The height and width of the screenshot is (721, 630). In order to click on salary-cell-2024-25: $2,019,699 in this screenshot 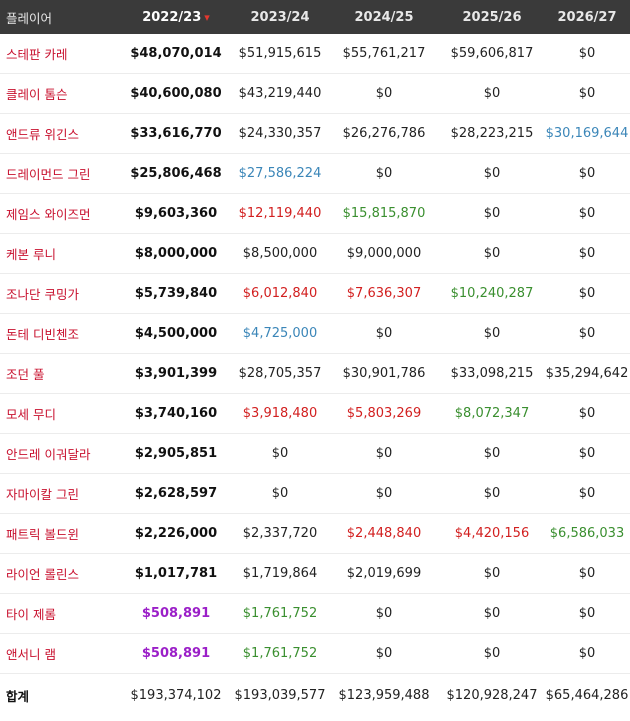, I will do `click(384, 573)`.